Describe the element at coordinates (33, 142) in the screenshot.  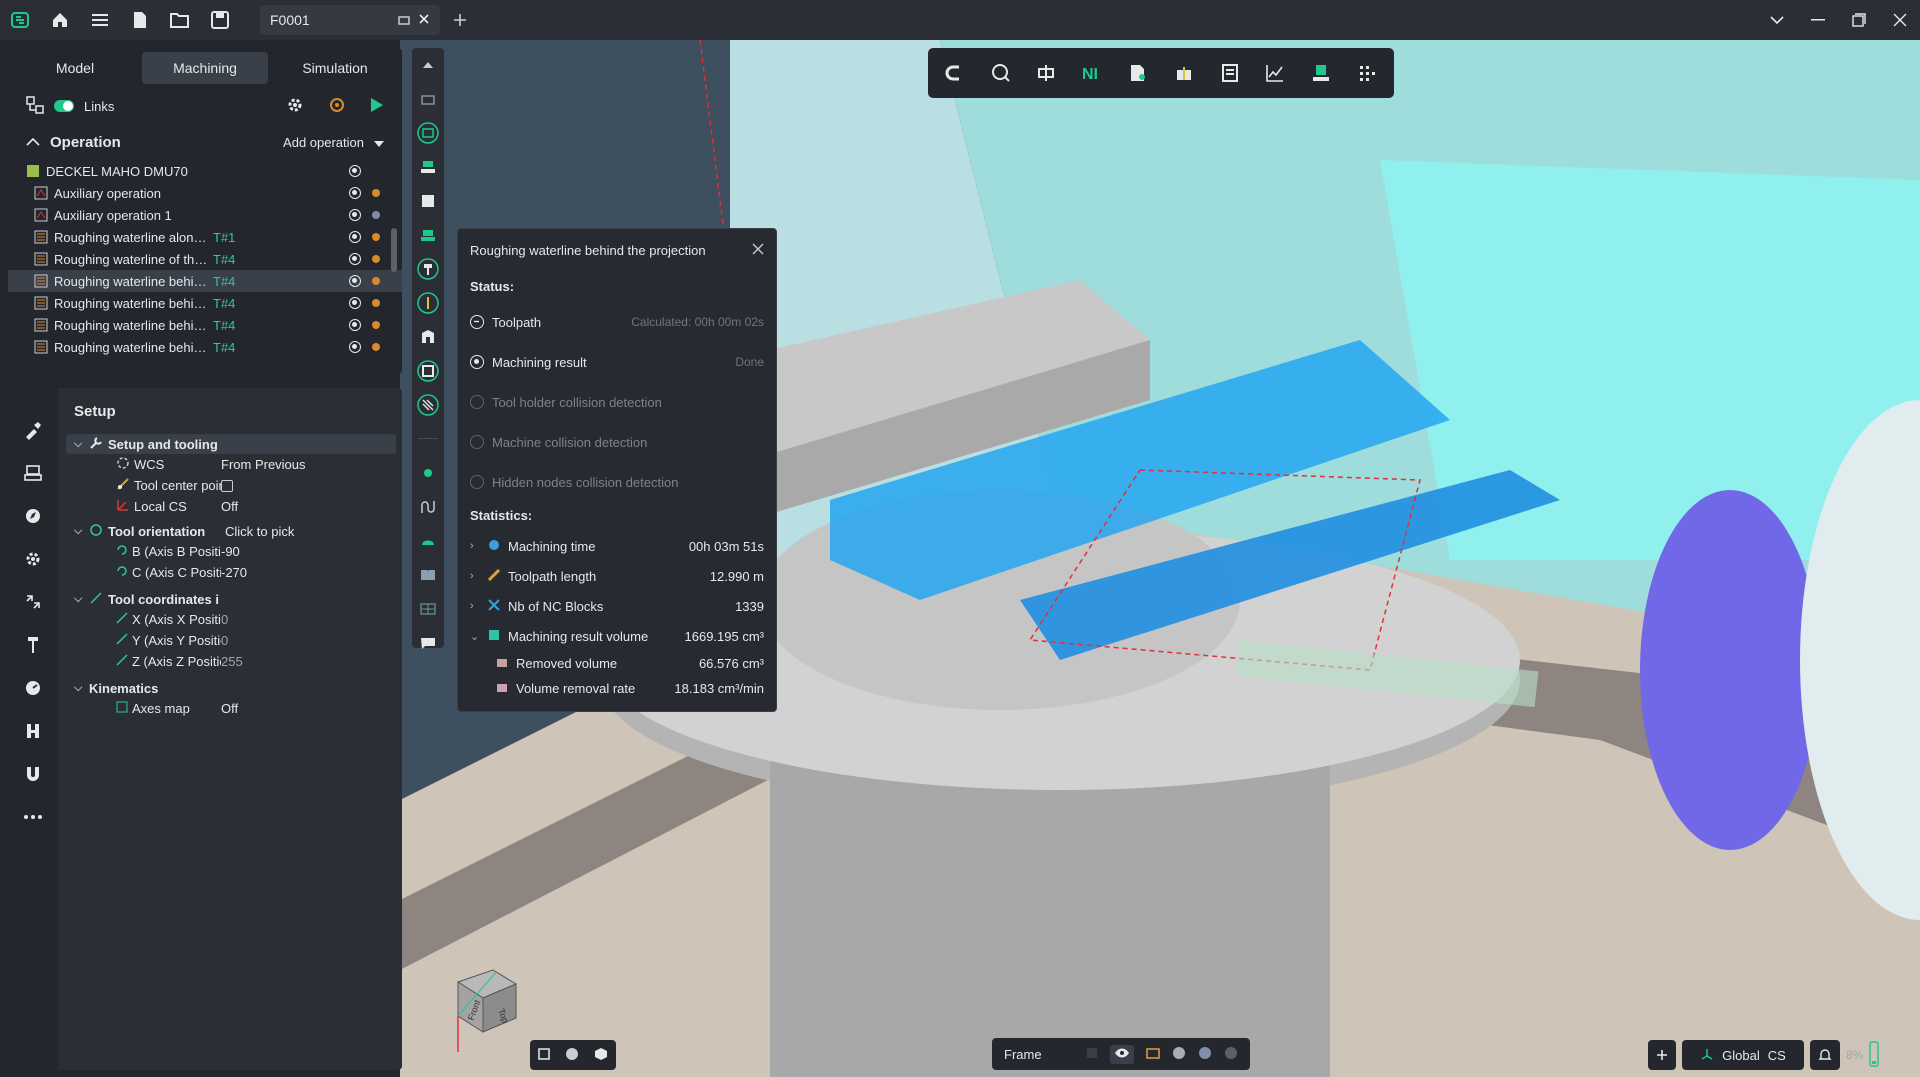
I see `chevron-up-icon` at that location.